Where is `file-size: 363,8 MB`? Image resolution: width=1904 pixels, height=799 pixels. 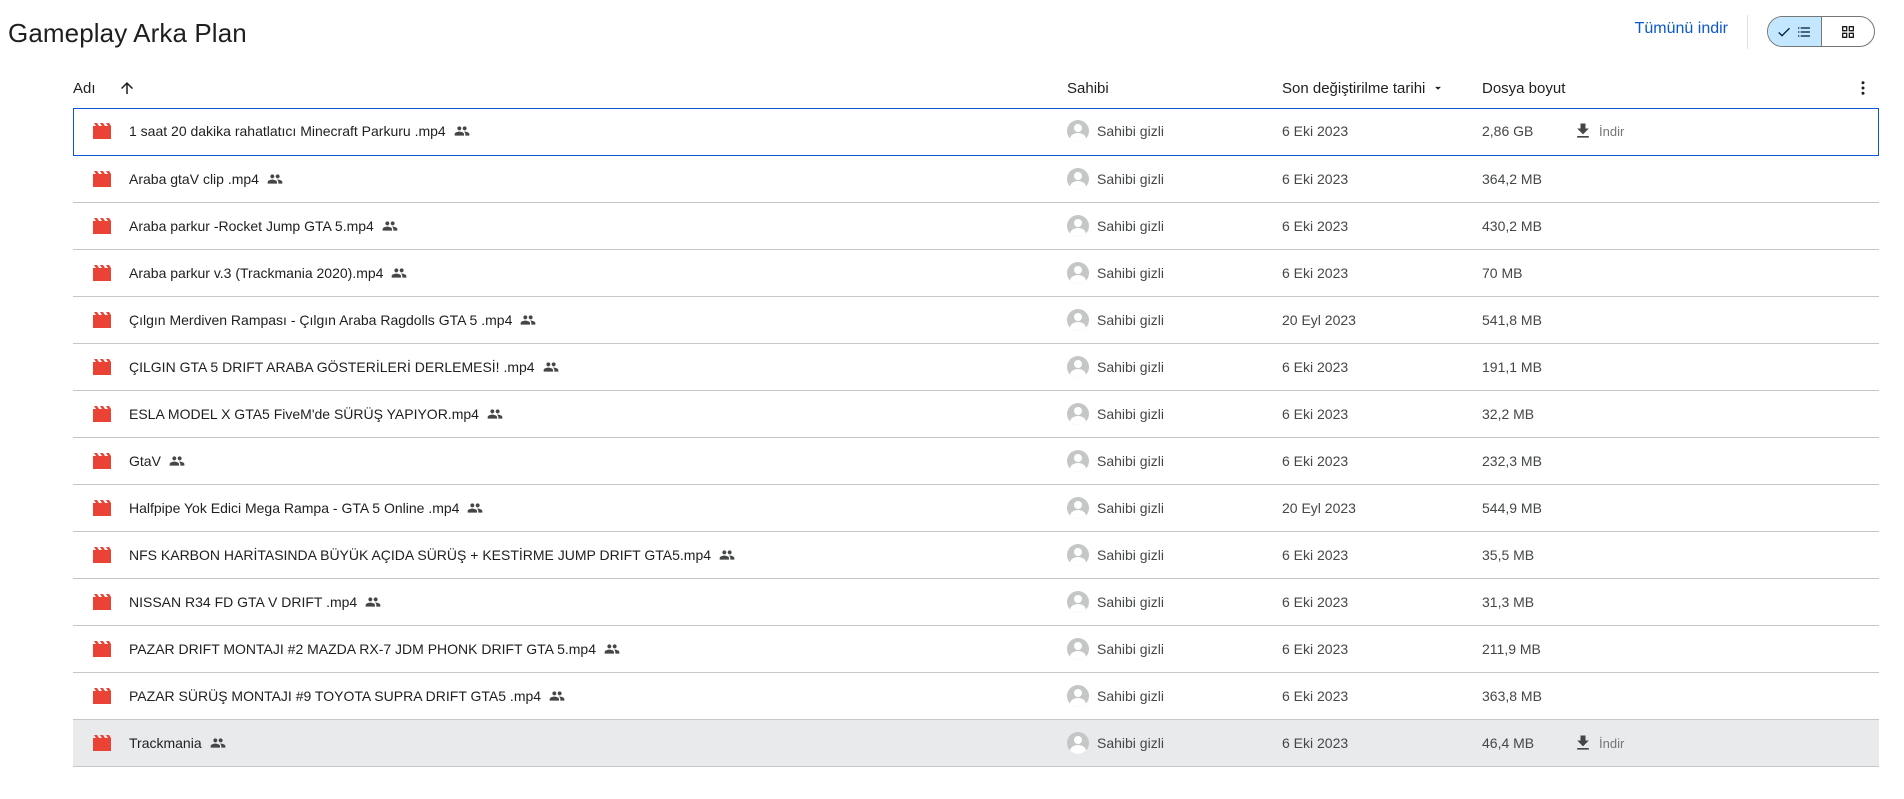 file-size: 363,8 MB is located at coordinates (1512, 696).